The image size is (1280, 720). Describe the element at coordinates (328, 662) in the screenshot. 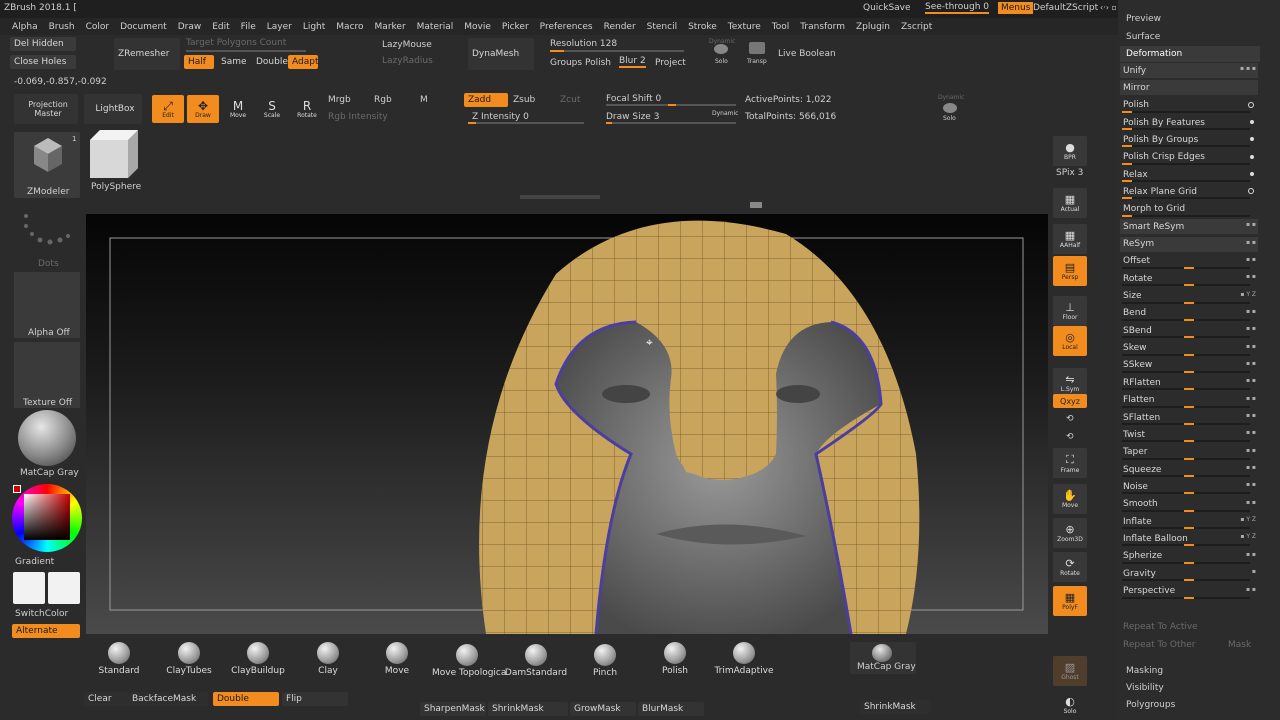

I see `brush-clay: Clay` at that location.